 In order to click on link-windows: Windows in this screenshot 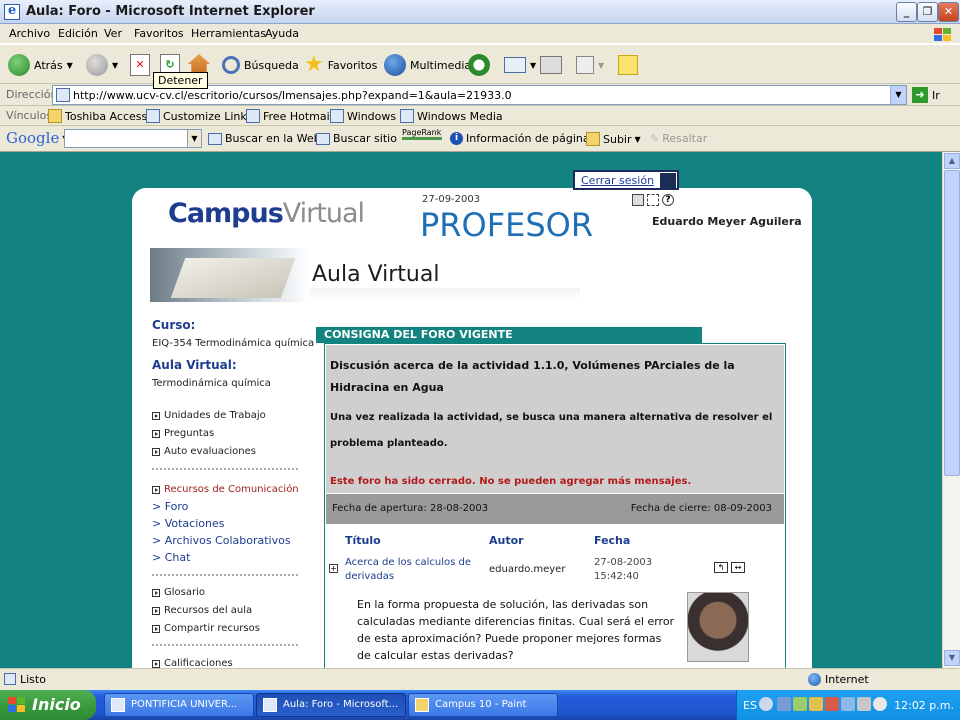, I will do `click(363, 116)`.